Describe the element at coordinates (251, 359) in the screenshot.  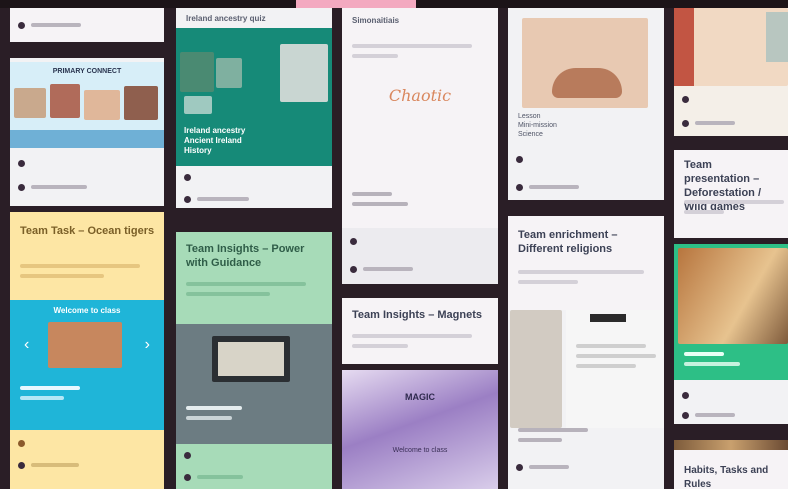
I see `video-frame` at that location.